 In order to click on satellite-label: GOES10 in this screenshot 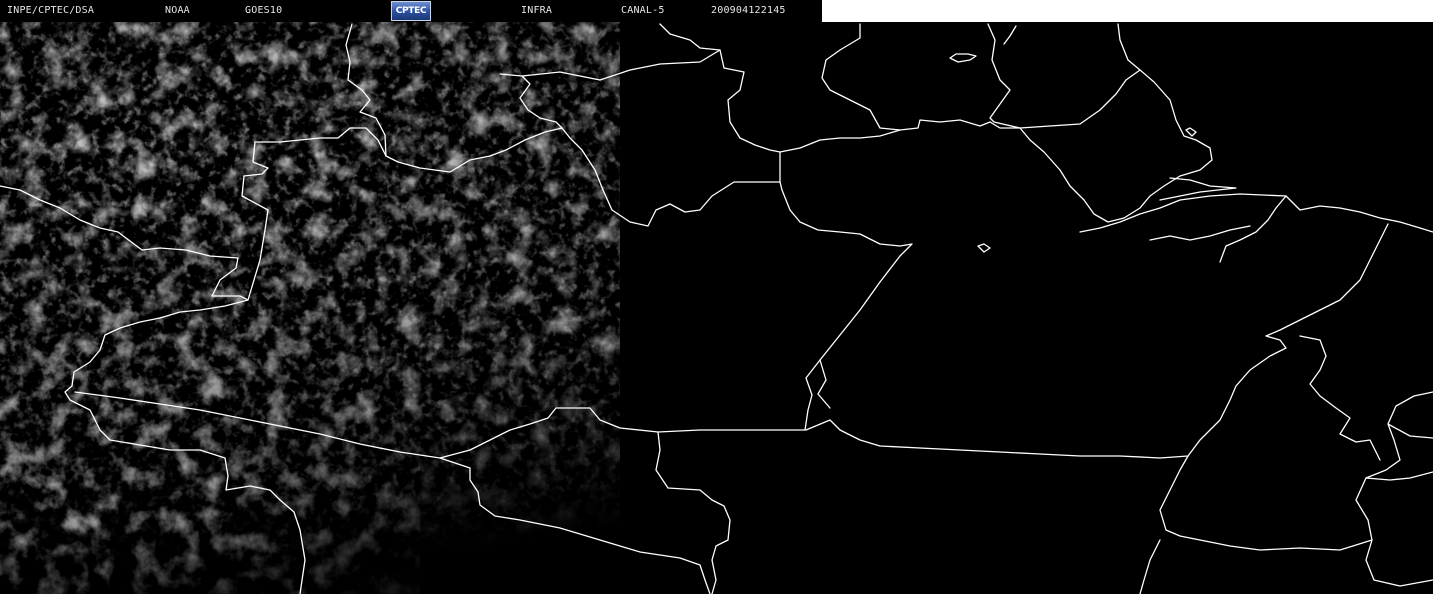, I will do `click(264, 10)`.